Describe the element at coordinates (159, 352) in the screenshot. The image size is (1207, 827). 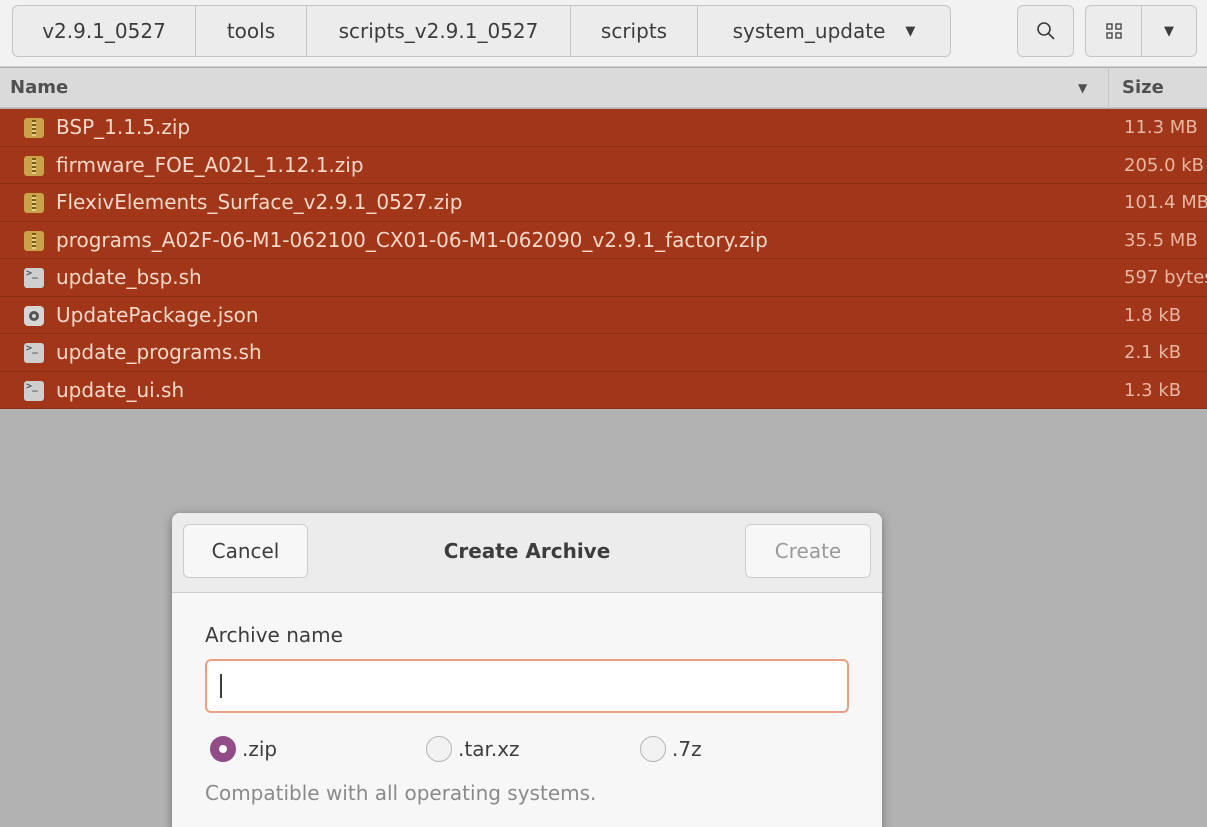
I see `file-name: update_programs.sh` at that location.